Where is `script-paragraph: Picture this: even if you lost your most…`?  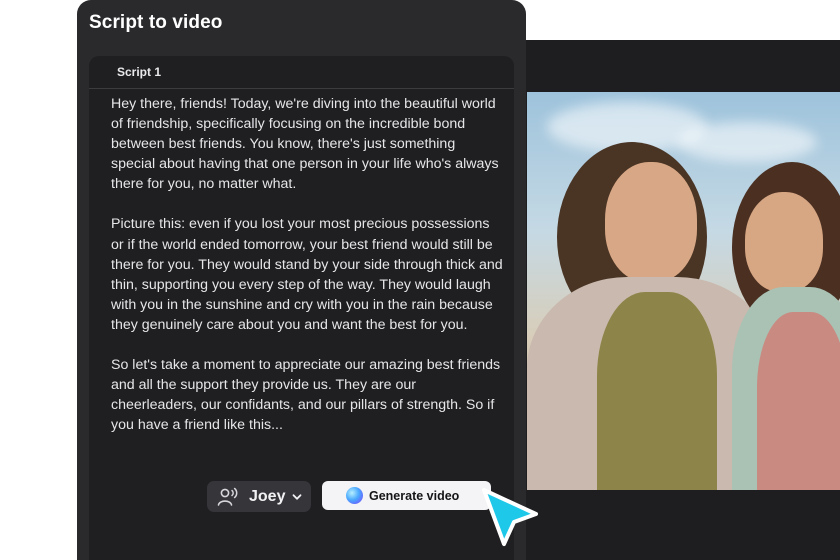
script-paragraph: Picture this: even if you lost your most… is located at coordinates (307, 274).